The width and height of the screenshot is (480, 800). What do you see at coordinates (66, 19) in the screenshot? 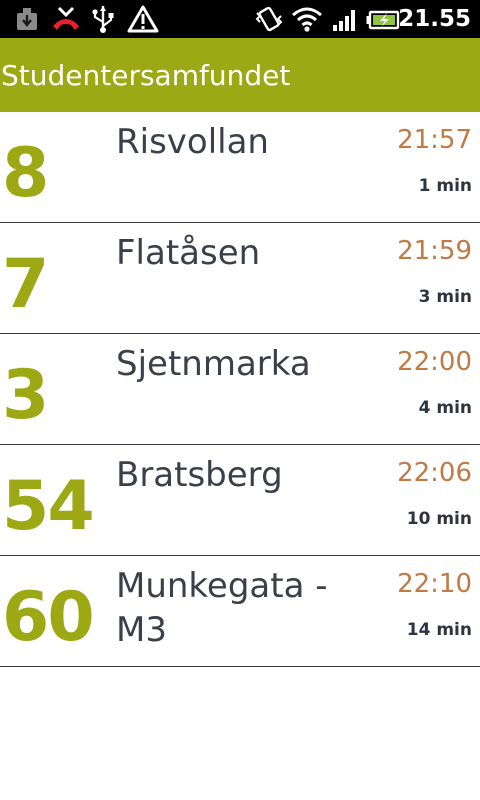
I see `missed-call-icon` at bounding box center [66, 19].